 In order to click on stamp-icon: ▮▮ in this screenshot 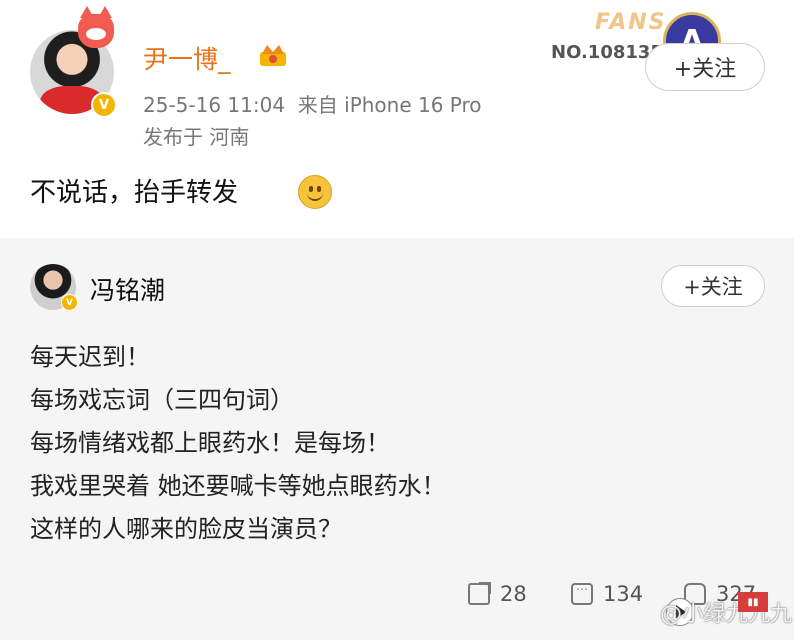, I will do `click(753, 602)`.